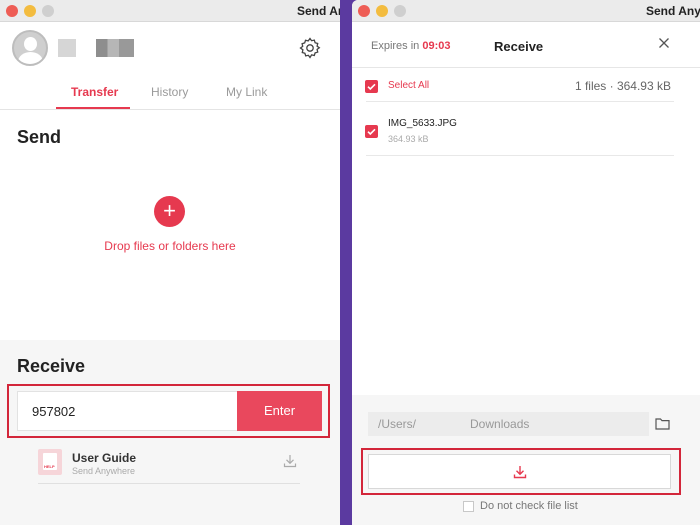 The height and width of the screenshot is (525, 700). I want to click on download-button, so click(519, 471).